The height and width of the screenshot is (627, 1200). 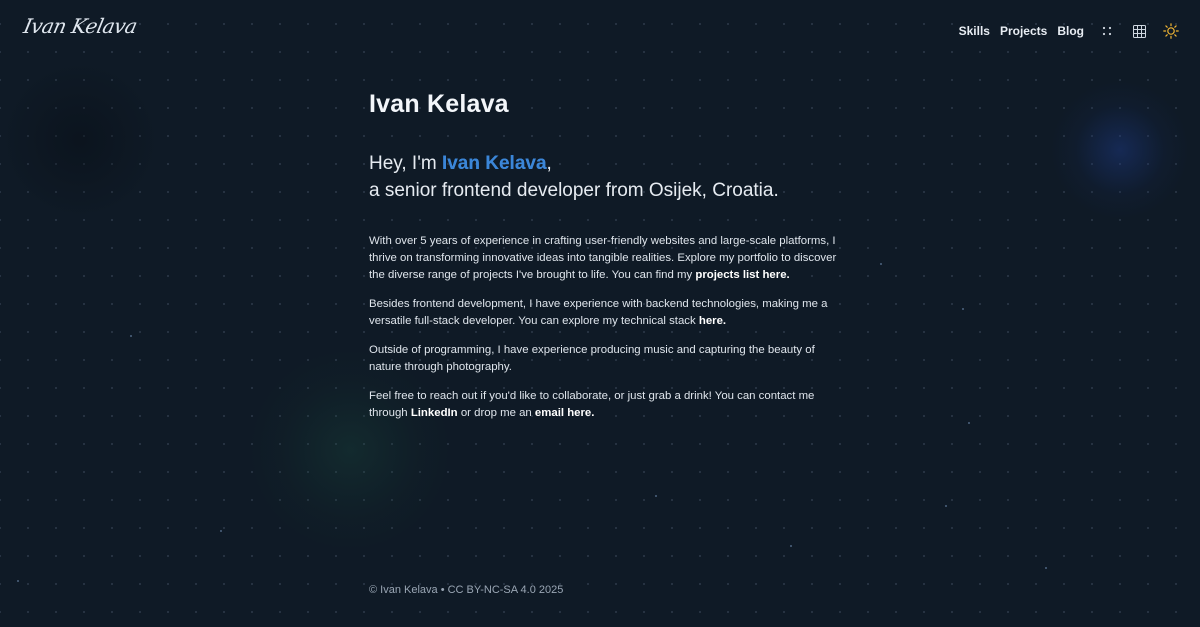 What do you see at coordinates (549, 163) in the screenshot?
I see `intro-suffix: ,` at bounding box center [549, 163].